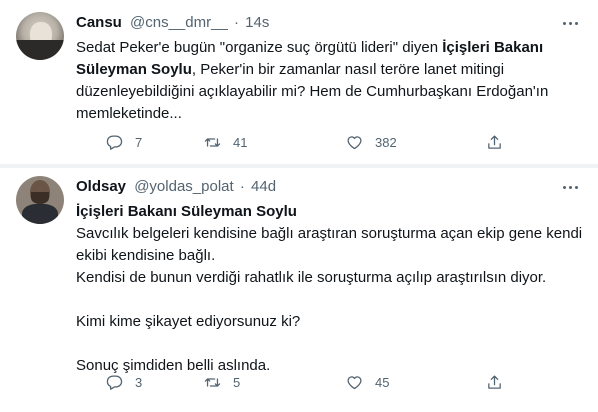 Image resolution: width=598 pixels, height=412 pixels. What do you see at coordinates (326, 212) in the screenshot?
I see `tweet-text-line: İçişleri Bakanı Süleyman Soylu` at bounding box center [326, 212].